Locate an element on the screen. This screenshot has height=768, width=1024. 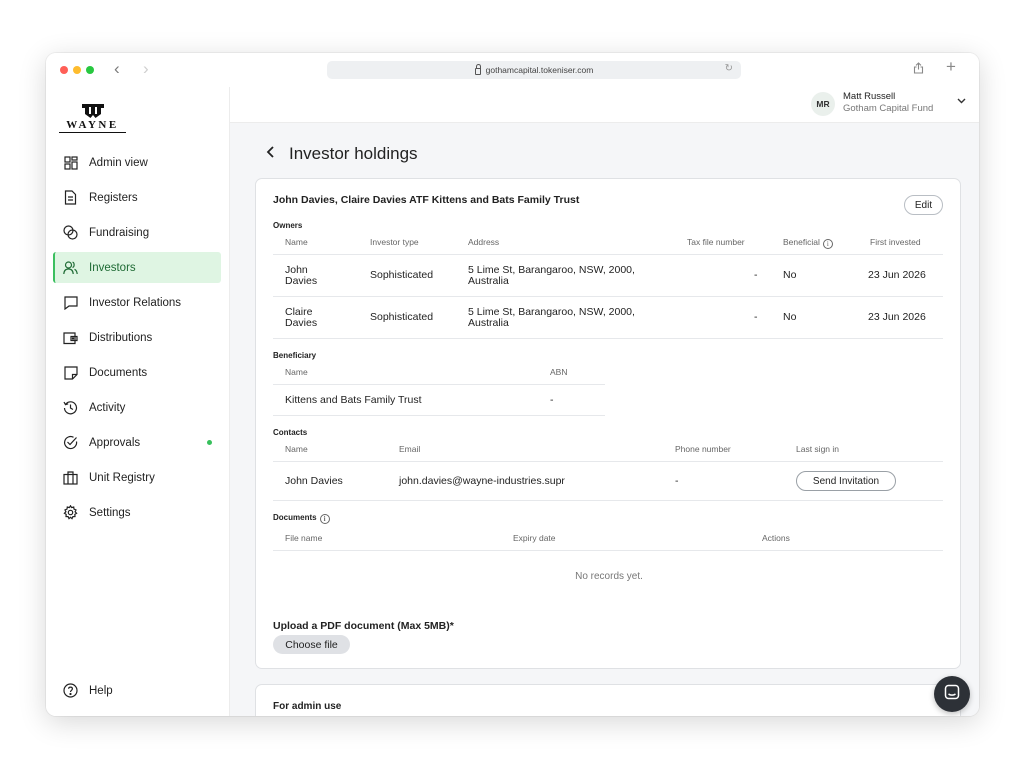
owner-name-line2: Davies is located at coordinates (301, 281).